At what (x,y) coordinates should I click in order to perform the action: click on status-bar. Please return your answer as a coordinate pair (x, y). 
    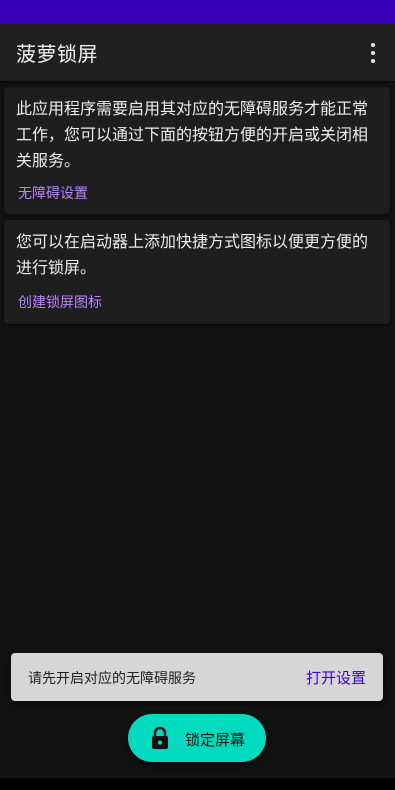
    Looking at the image, I should click on (197, 12).